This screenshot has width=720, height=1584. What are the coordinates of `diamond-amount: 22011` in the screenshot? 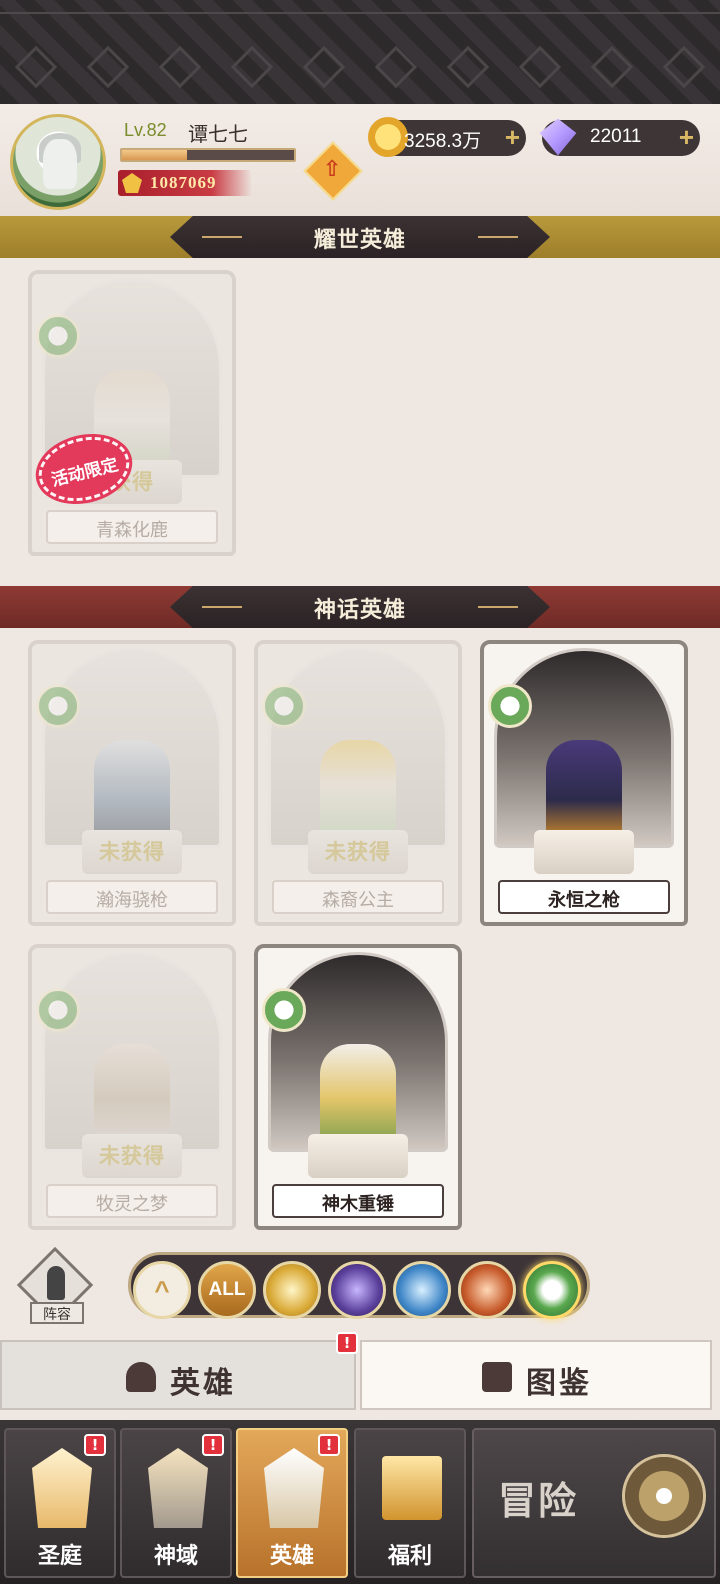 It's located at (616, 136).